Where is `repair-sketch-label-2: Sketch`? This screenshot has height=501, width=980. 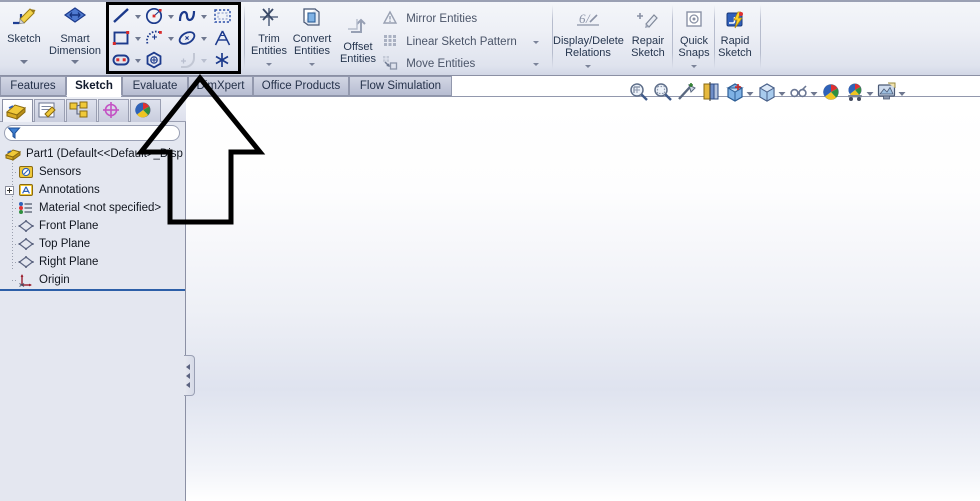
repair-sketch-label-2: Sketch is located at coordinates (648, 53).